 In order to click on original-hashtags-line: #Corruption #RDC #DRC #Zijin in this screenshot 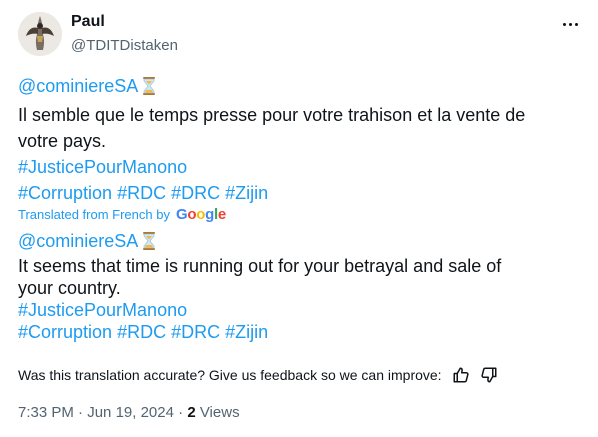, I will do `click(300, 193)`.